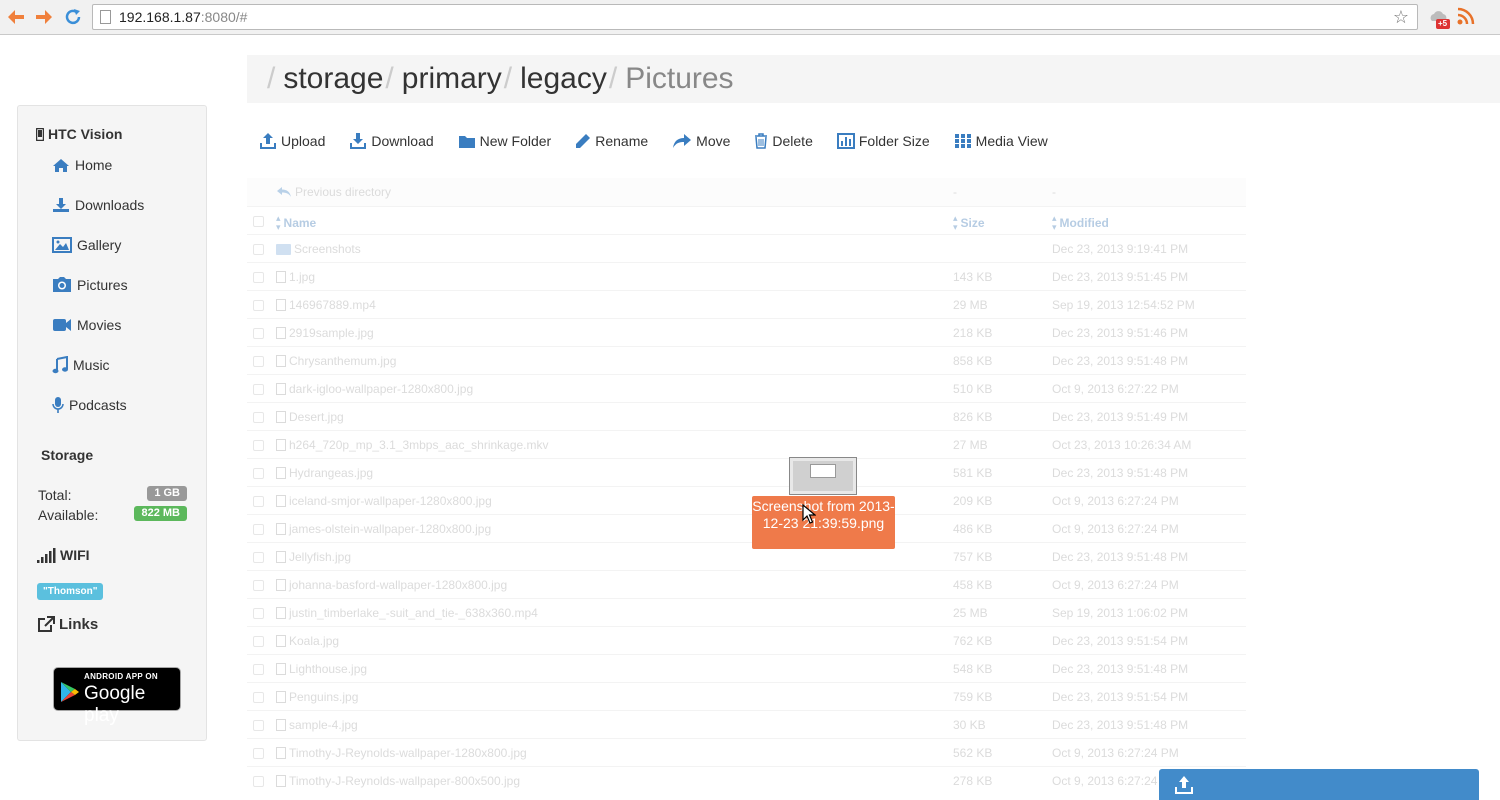 The width and height of the screenshot is (1500, 800). Describe the element at coordinates (317, 725) in the screenshot. I see `file-name-cell: sample-4.jpg` at that location.